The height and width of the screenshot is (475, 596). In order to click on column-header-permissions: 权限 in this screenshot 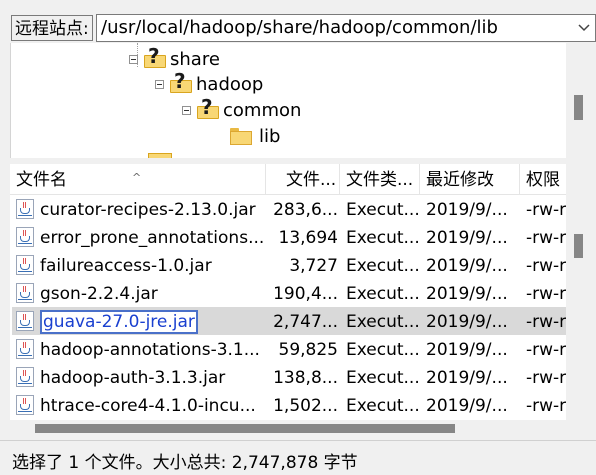, I will do `click(543, 179)`.